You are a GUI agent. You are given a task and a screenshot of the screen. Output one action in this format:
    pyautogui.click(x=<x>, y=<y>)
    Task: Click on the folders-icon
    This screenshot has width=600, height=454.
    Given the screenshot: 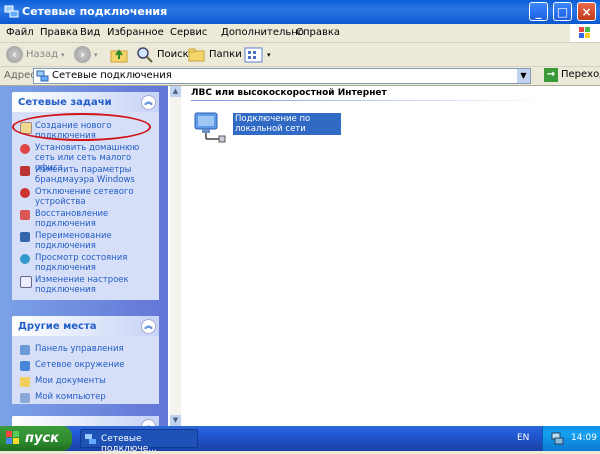 What is the action you would take?
    pyautogui.click(x=196, y=54)
    